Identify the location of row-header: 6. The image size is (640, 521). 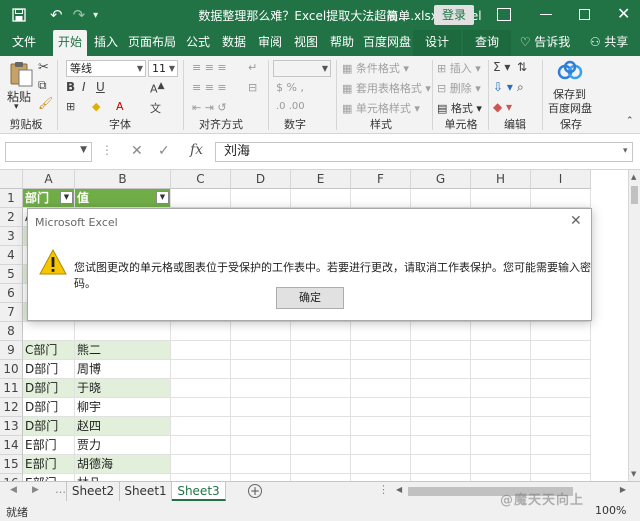
(11, 293).